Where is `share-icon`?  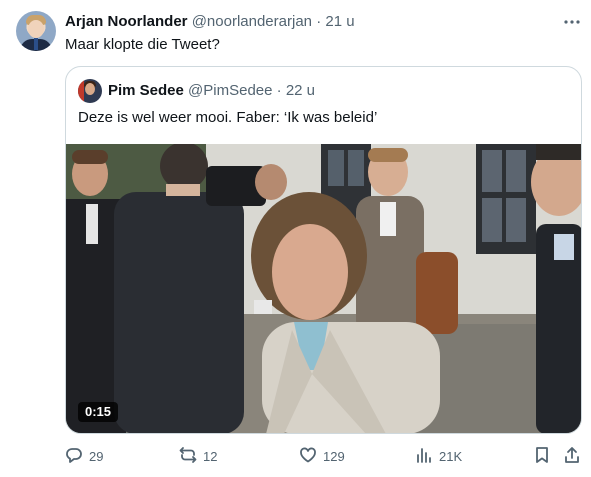
share-icon is located at coordinates (572, 456).